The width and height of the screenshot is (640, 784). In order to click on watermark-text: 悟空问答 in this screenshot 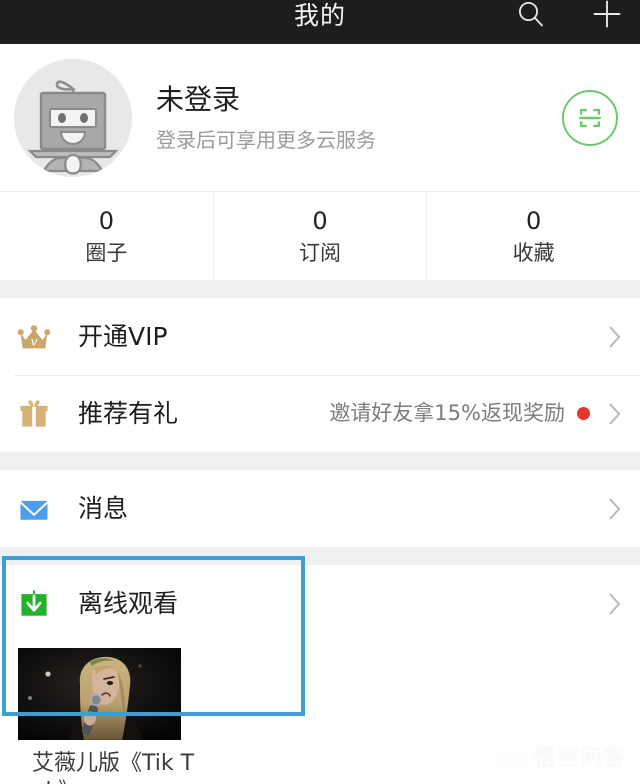, I will do `click(579, 758)`.